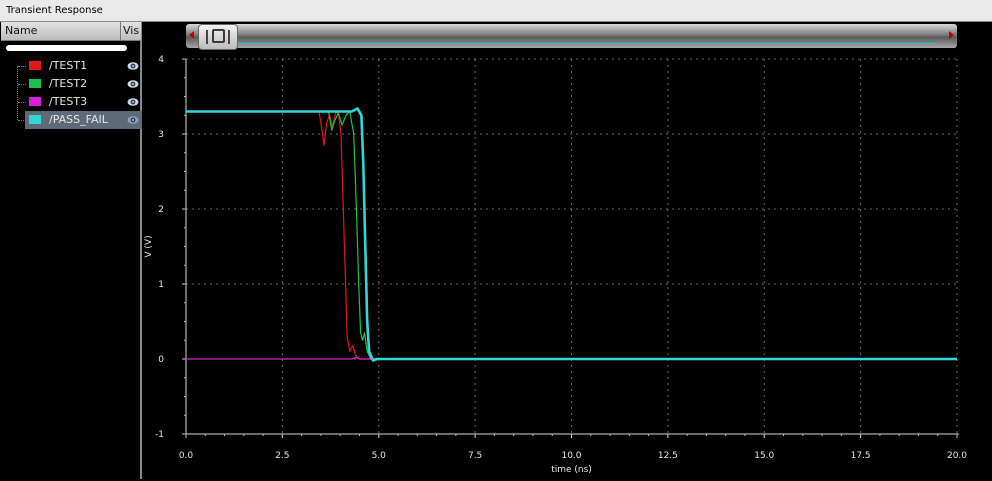 This screenshot has height=481, width=992. What do you see at coordinates (191, 35) in the screenshot?
I see `scroll-left-arrow-icon` at bounding box center [191, 35].